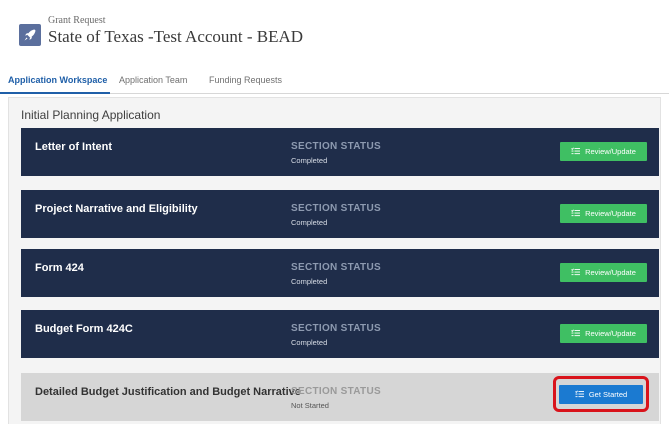  What do you see at coordinates (310, 405) in the screenshot?
I see `section-status-value: Not Started` at bounding box center [310, 405].